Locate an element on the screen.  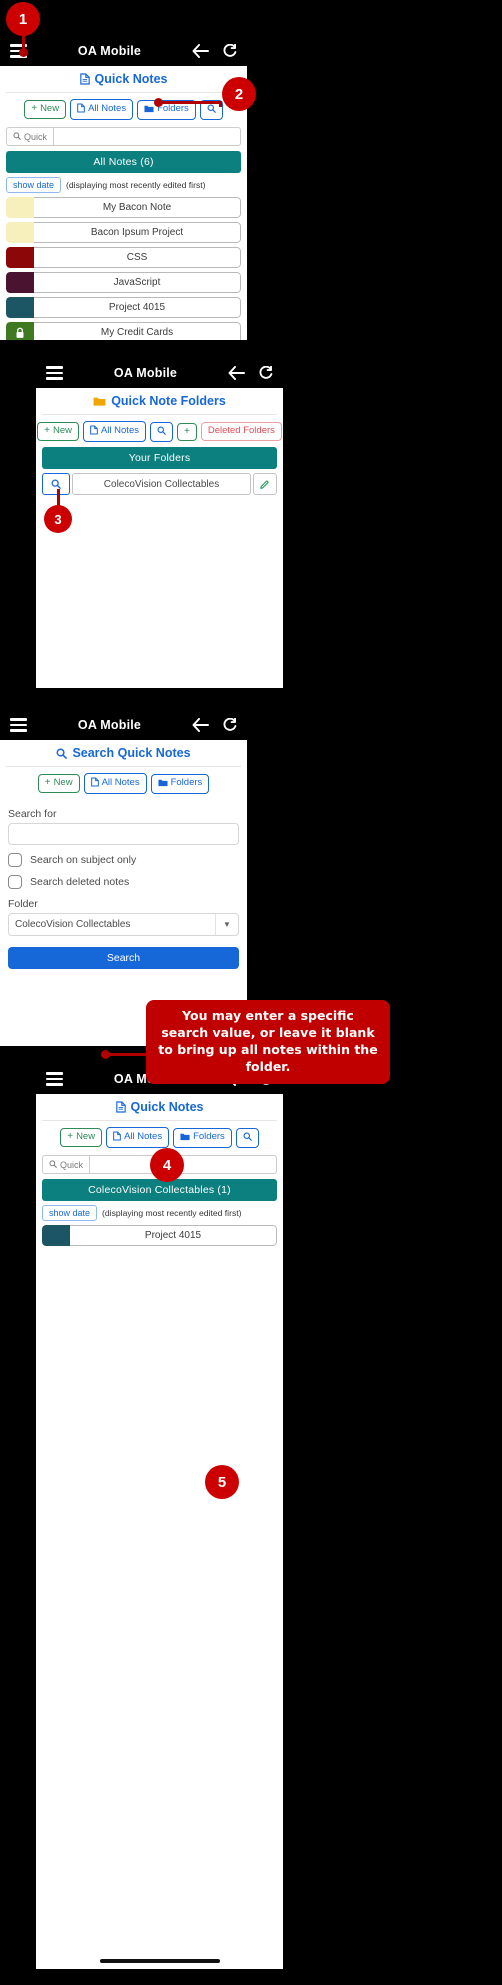
folder-select: ColecoVision Collectables ▼ is located at coordinates (123, 924).